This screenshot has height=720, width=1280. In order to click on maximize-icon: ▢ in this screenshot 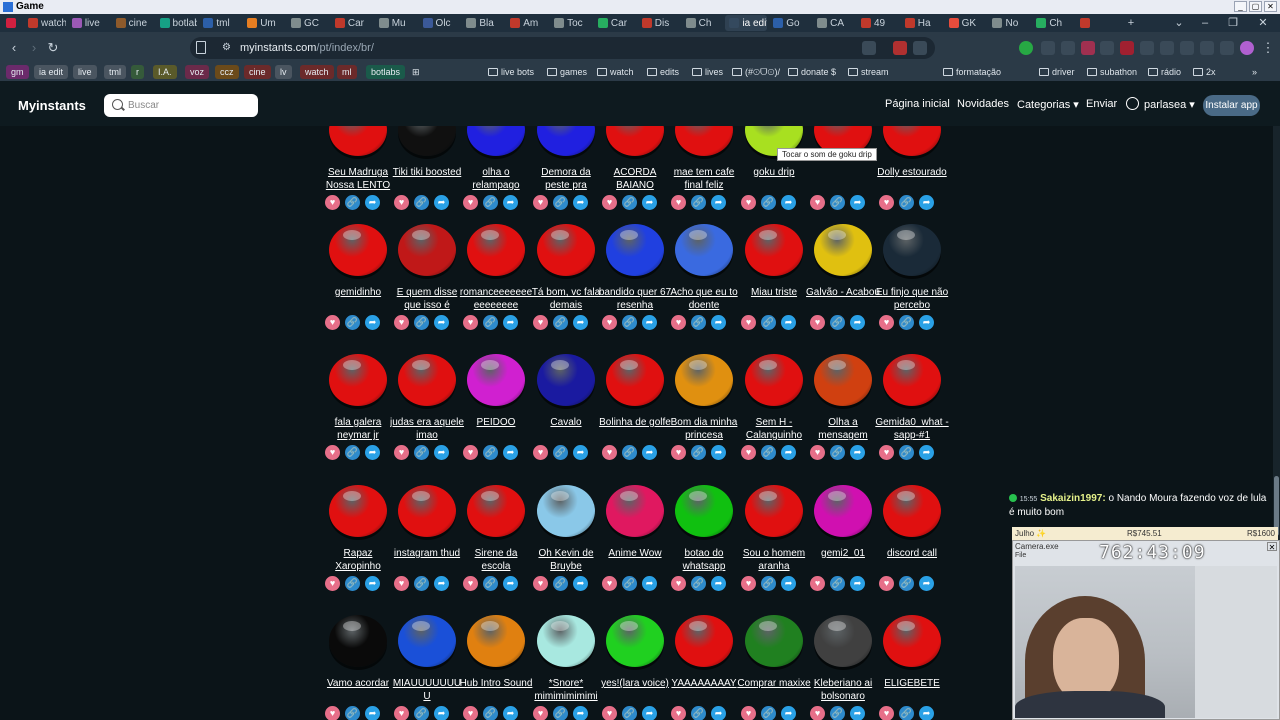, I will do `click(1255, 6)`.